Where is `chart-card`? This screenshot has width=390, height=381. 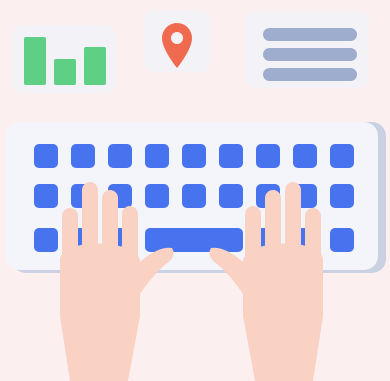
chart-card is located at coordinates (64, 59).